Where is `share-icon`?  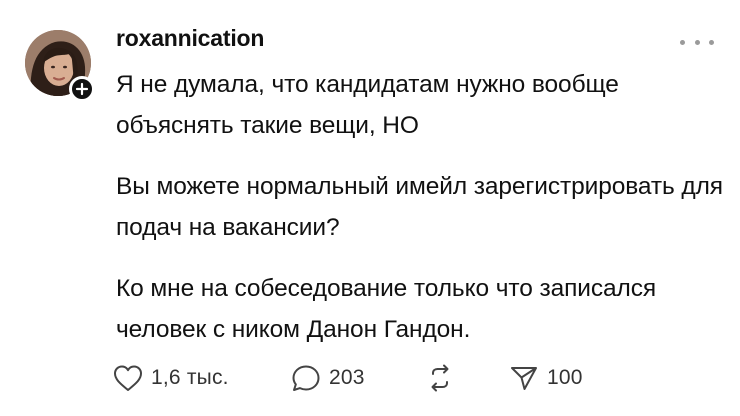 share-icon is located at coordinates (524, 378).